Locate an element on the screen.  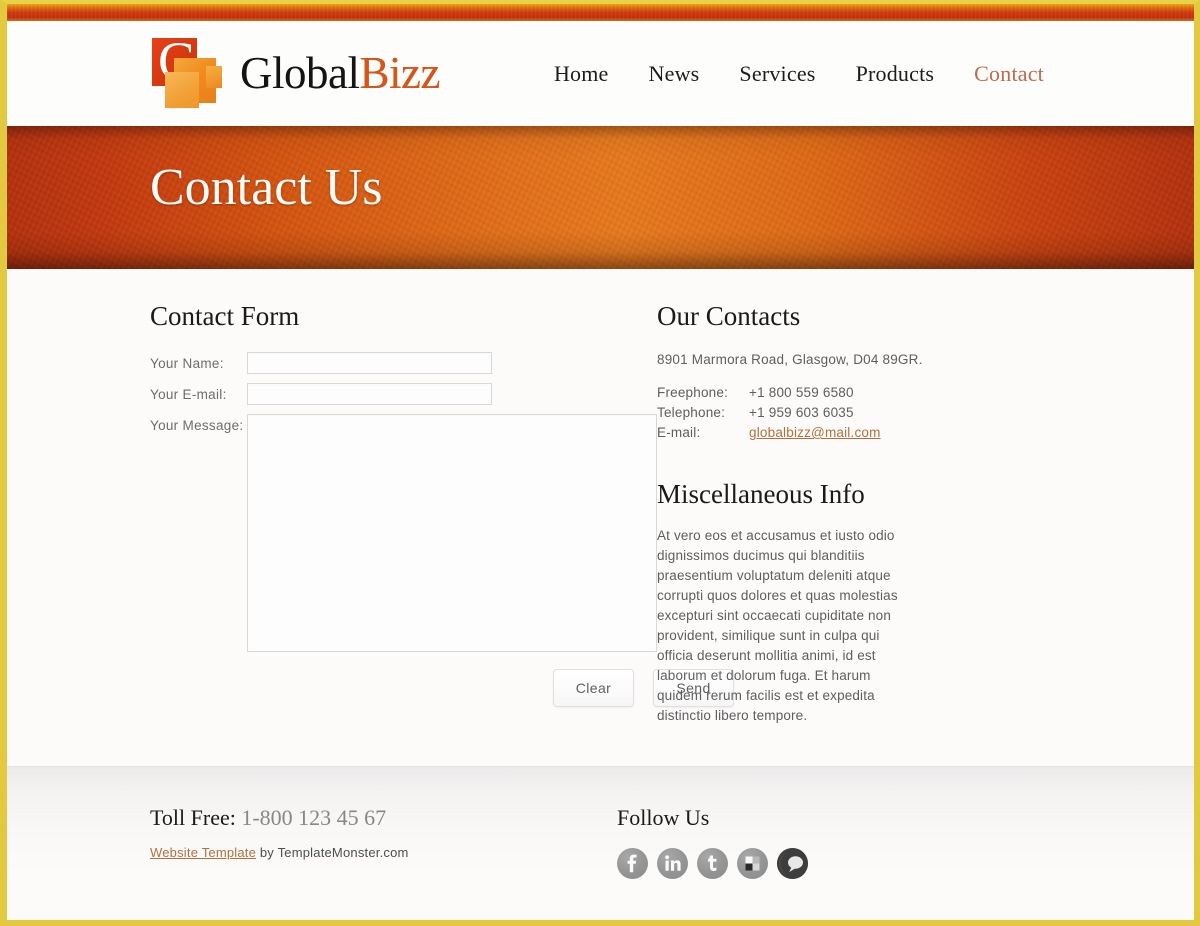
your-email-input is located at coordinates (369, 394).